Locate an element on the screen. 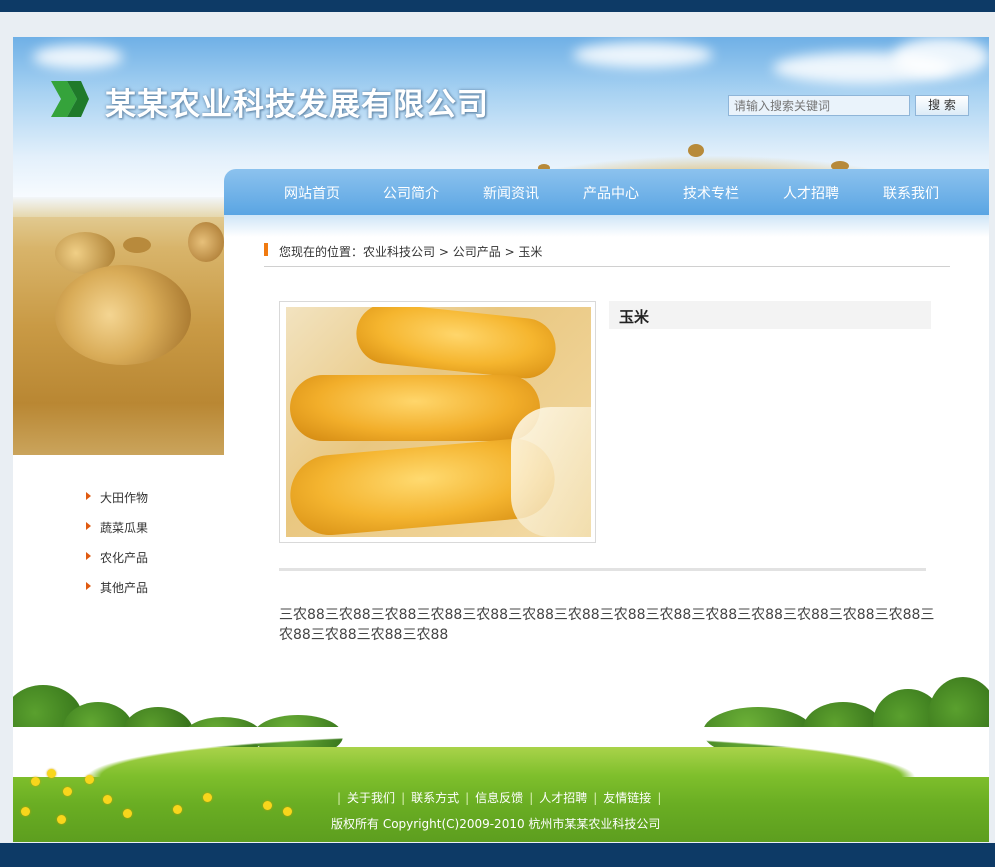 The image size is (995, 867). product-category-menu: 大田作物 蔬菜瓜果 农化产品 其他产品 is located at coordinates (115, 549).